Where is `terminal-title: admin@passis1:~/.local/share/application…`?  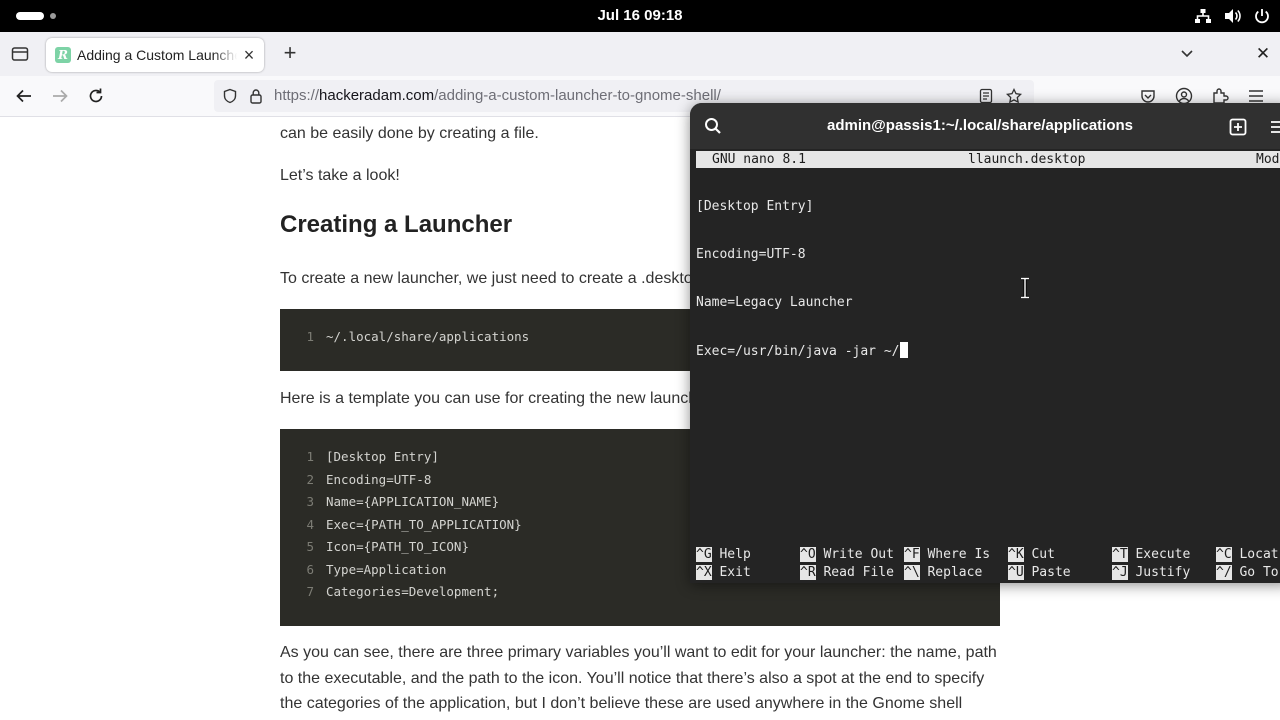 terminal-title: admin@passis1:~/.local/share/application… is located at coordinates (980, 125).